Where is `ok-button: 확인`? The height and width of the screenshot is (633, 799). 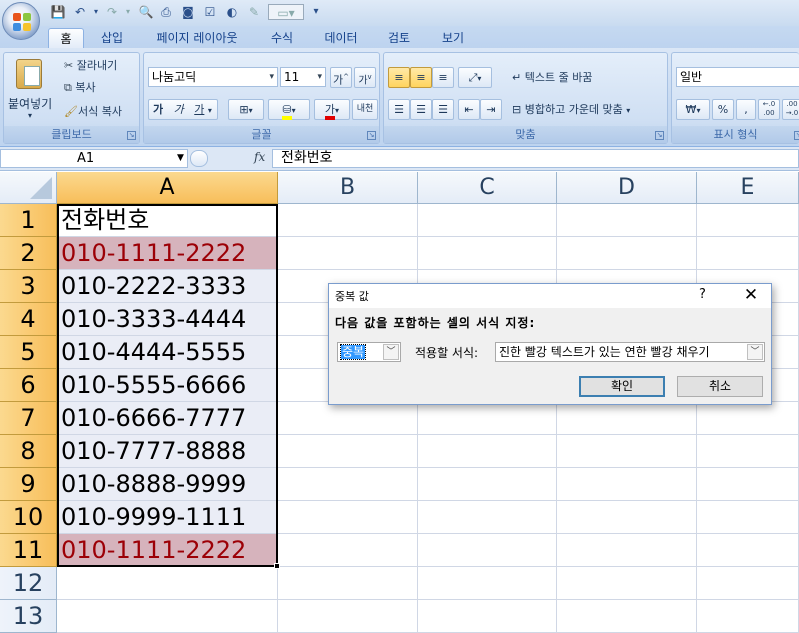
ok-button: 확인 is located at coordinates (622, 386).